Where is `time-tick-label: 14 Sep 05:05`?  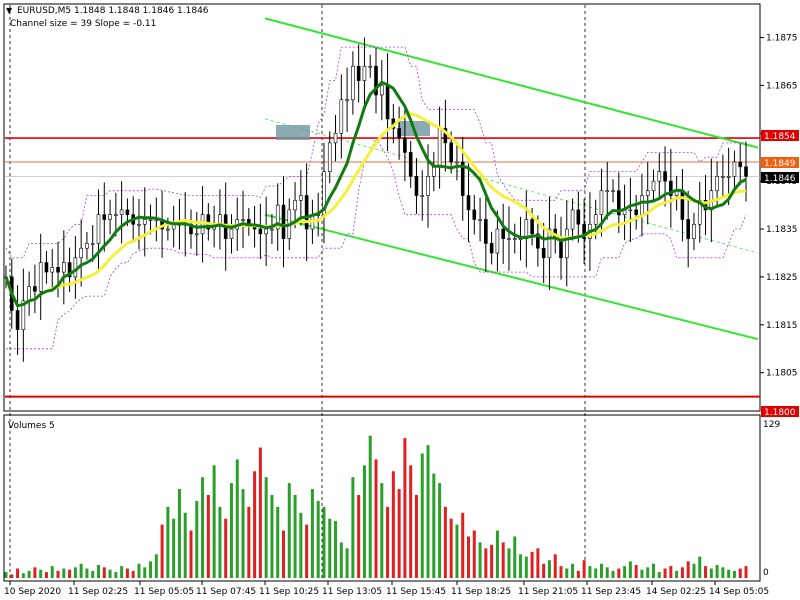 time-tick-label: 14 Sep 05:05 is located at coordinates (739, 592).